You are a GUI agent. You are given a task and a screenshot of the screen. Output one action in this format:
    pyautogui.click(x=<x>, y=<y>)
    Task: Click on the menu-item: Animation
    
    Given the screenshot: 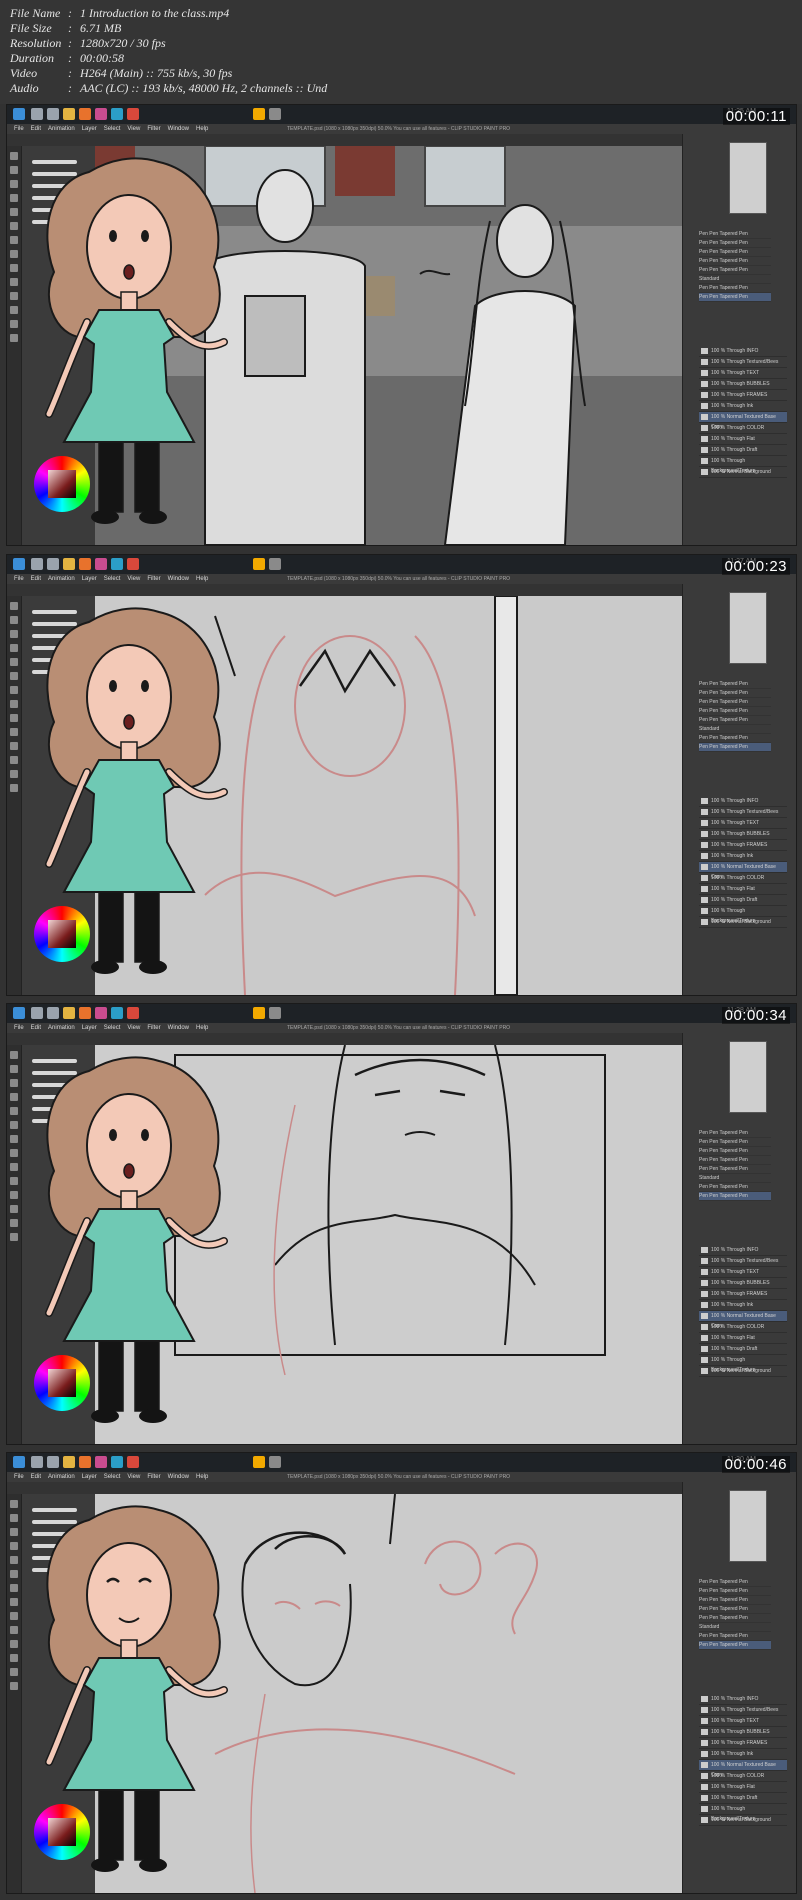 What is the action you would take?
    pyautogui.click(x=61, y=129)
    